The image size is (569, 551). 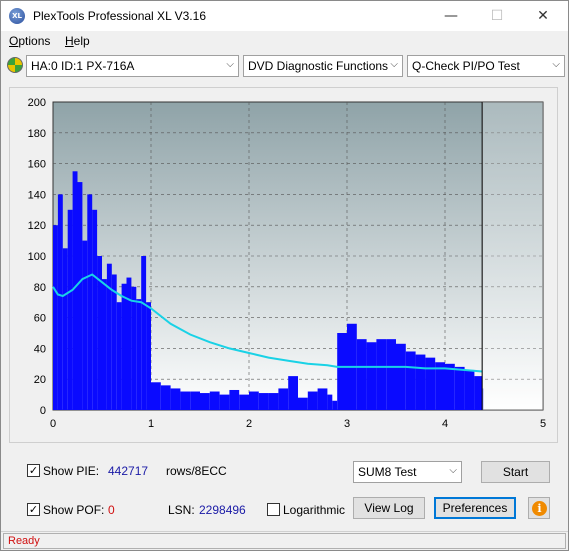 I want to click on y-tick-label: 200, so click(x=37, y=103).